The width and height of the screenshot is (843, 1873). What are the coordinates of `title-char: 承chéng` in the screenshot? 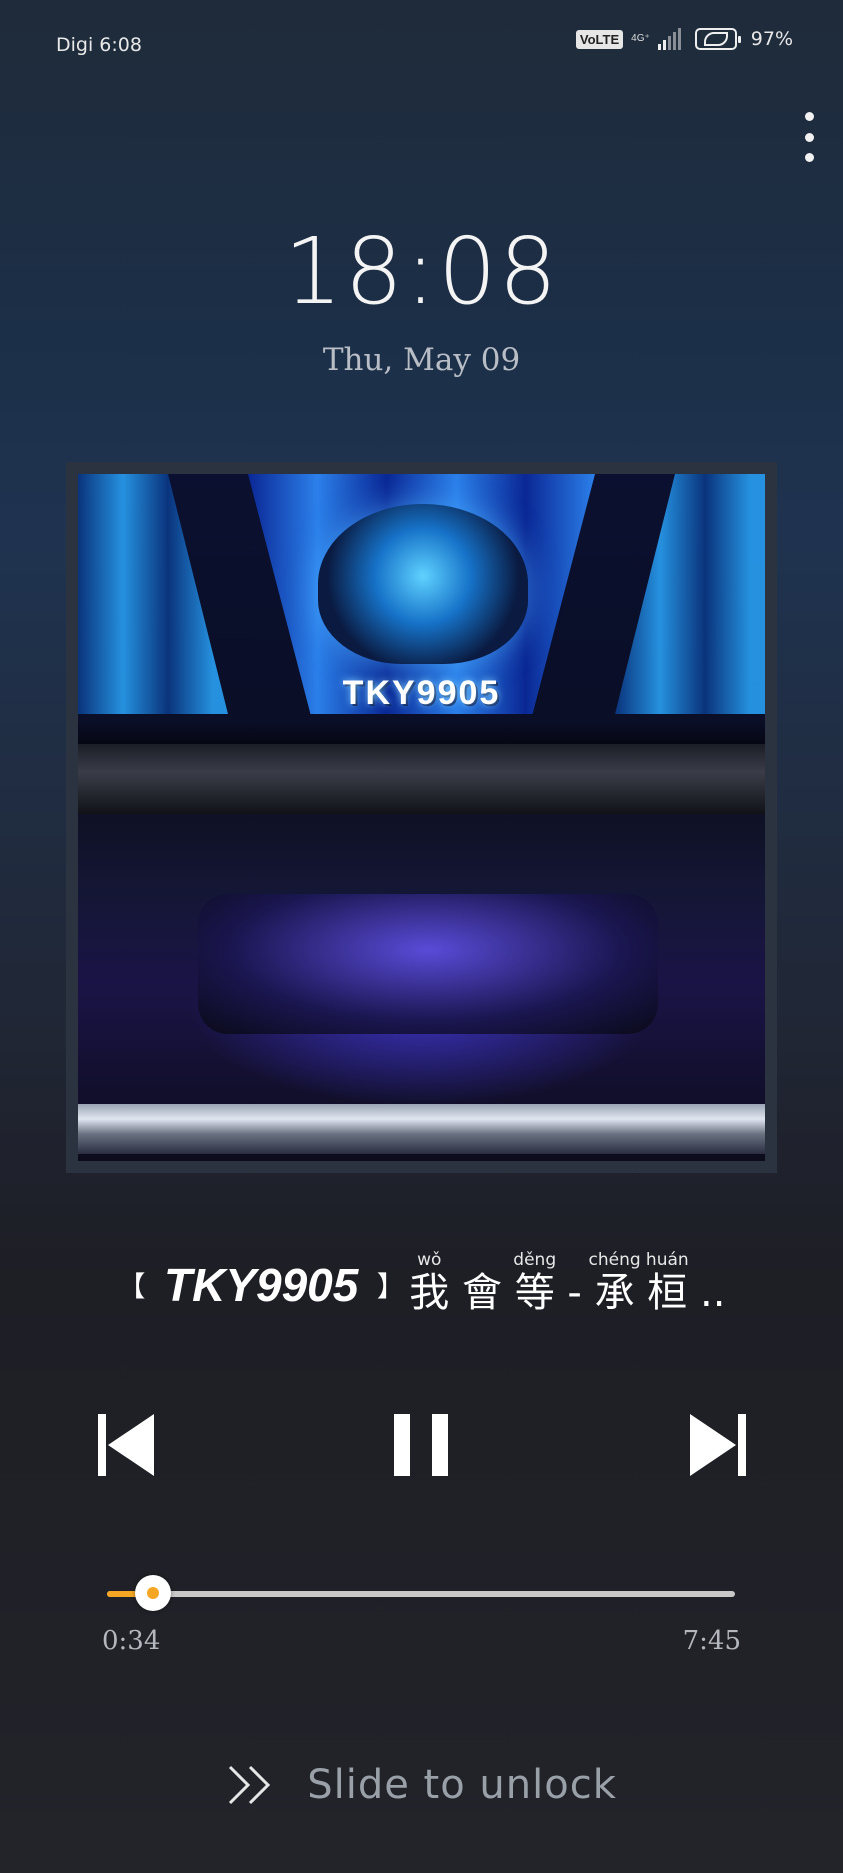 It's located at (614, 1283).